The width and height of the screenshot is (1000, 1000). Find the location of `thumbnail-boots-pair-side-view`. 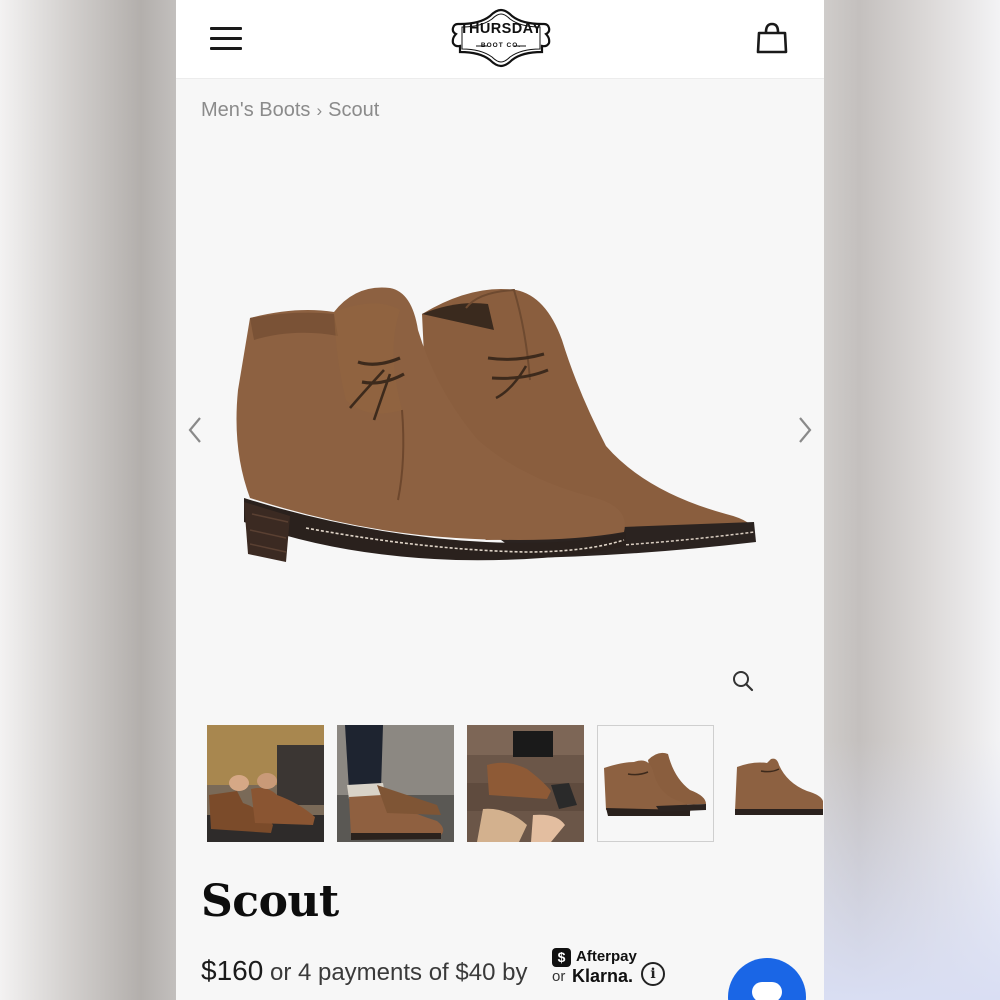

thumbnail-boots-pair-side-view is located at coordinates (655, 783).